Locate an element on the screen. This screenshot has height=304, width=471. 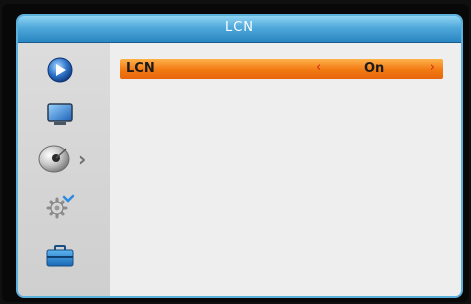
menu-title: LCN is located at coordinates (239, 27).